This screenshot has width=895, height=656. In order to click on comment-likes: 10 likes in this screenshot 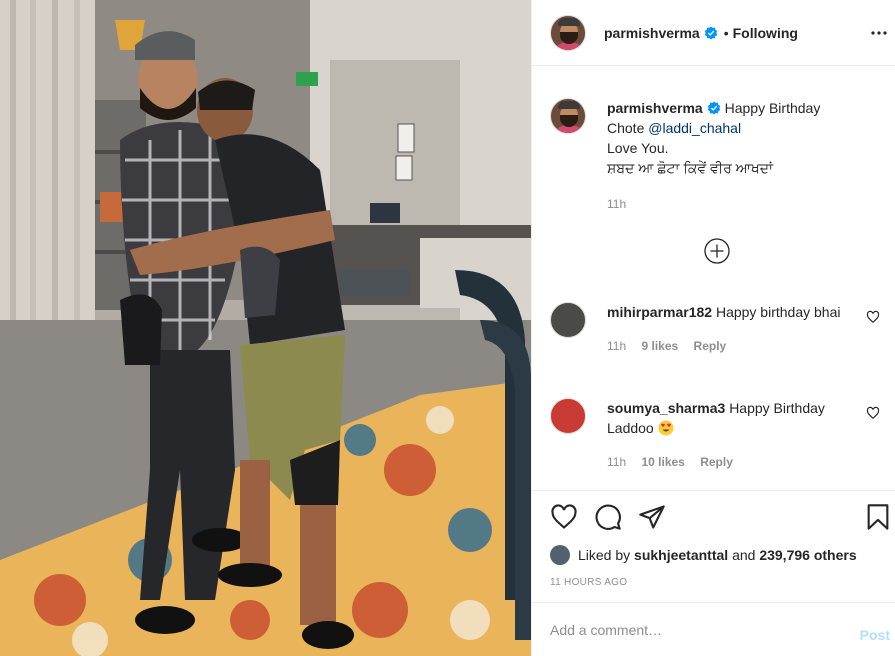, I will do `click(662, 462)`.